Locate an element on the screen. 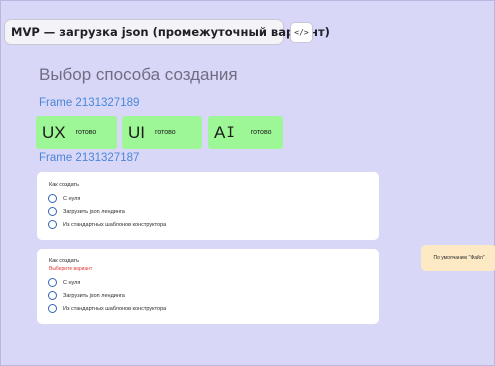 Image resolution: width=495 pixels, height=366 pixels. chip-ai-status: готово is located at coordinates (261, 132).